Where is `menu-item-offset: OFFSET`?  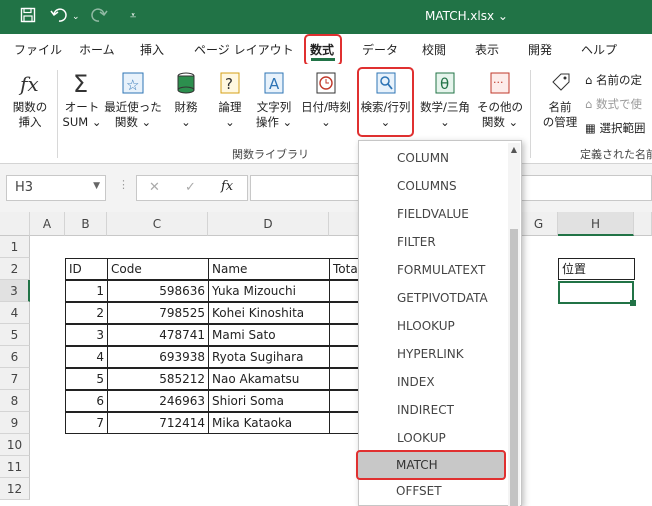 menu-item-offset: OFFSET is located at coordinates (419, 491).